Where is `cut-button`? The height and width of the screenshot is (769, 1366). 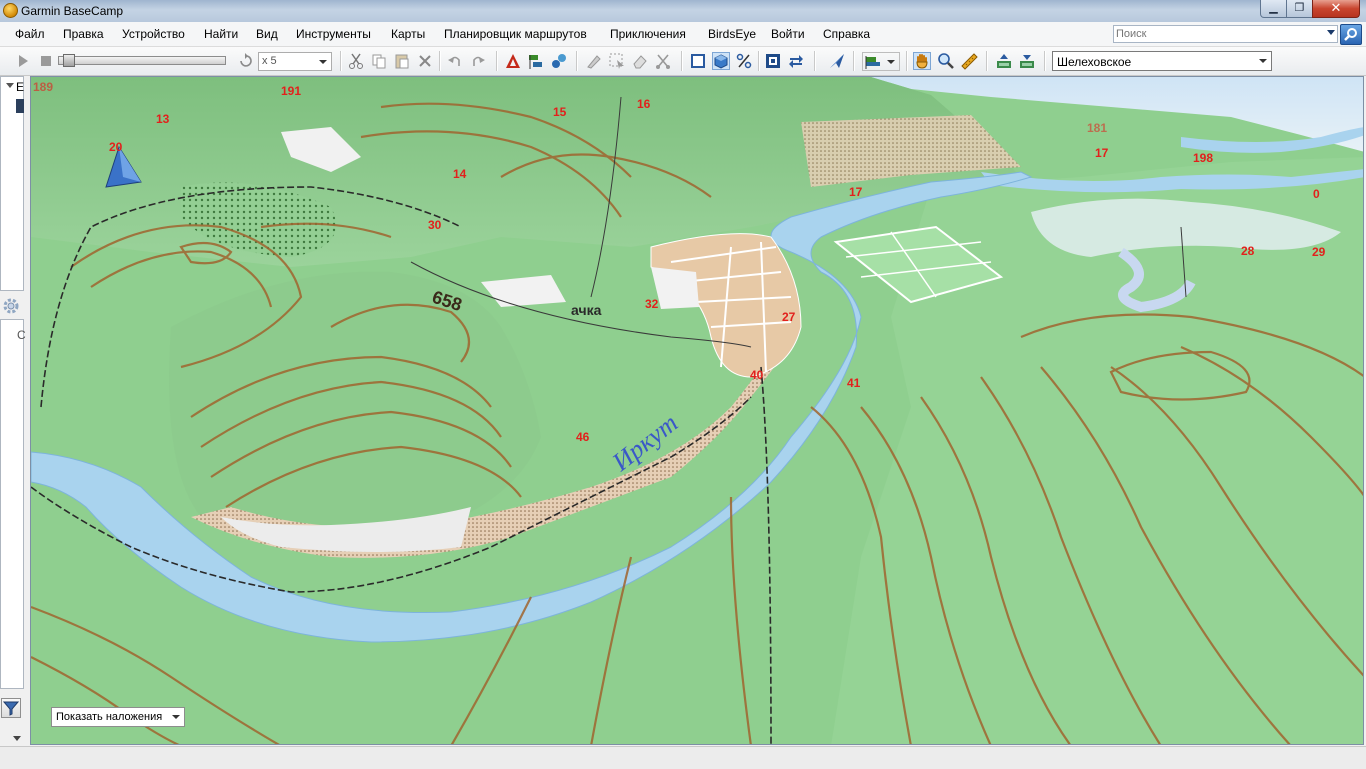 cut-button is located at coordinates (356, 61).